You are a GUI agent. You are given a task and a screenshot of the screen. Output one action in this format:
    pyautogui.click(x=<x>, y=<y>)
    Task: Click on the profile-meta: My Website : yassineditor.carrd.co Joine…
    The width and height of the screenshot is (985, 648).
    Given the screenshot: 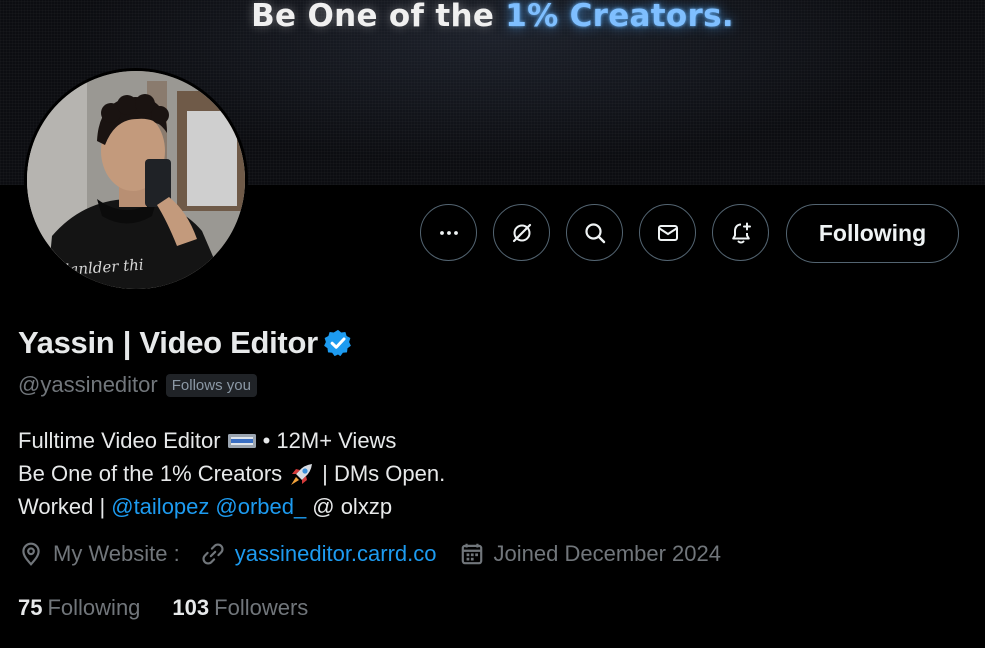 What is the action you would take?
    pyautogui.click(x=369, y=554)
    